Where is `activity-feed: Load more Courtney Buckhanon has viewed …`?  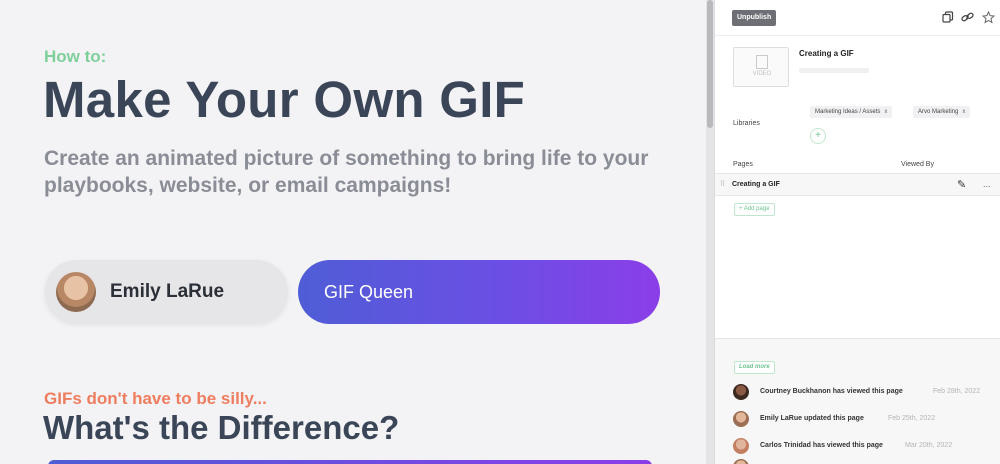 activity-feed: Load more Courtney Buckhanon has viewed … is located at coordinates (857, 401).